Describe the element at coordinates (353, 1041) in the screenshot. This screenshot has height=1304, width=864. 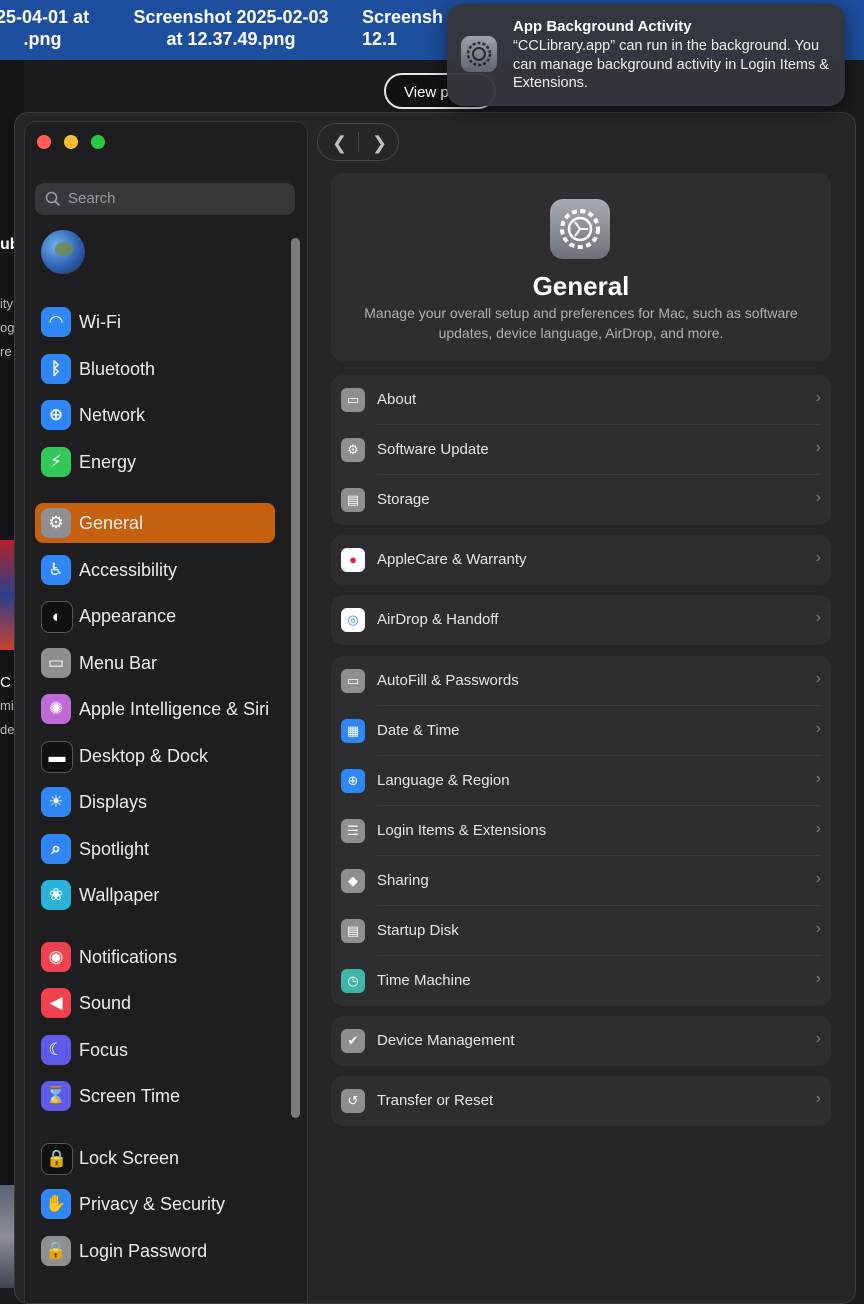
I see `device-management-icon: ✔` at that location.